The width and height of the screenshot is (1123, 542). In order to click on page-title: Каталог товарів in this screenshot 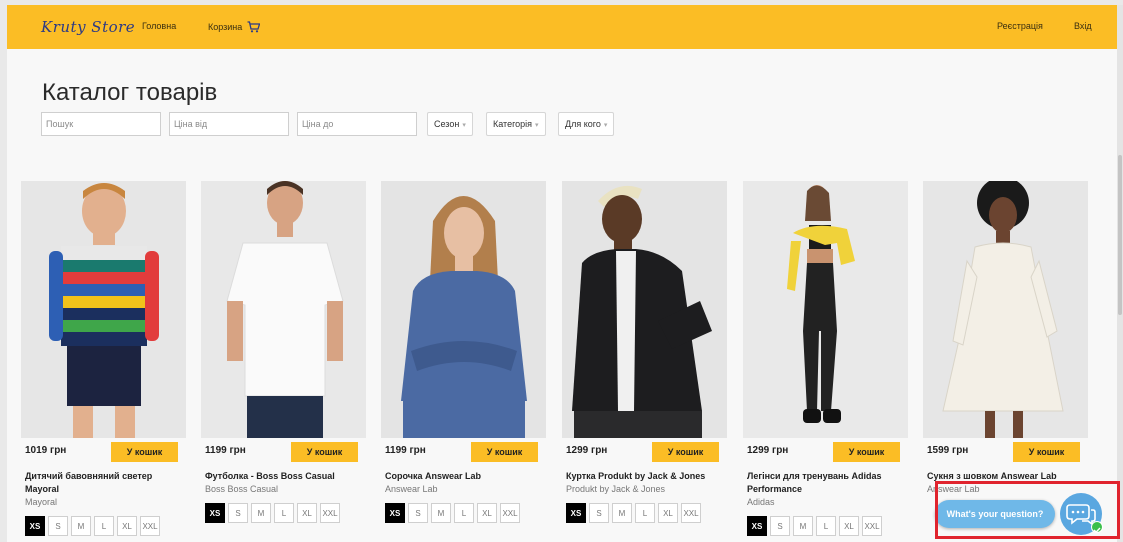, I will do `click(130, 92)`.